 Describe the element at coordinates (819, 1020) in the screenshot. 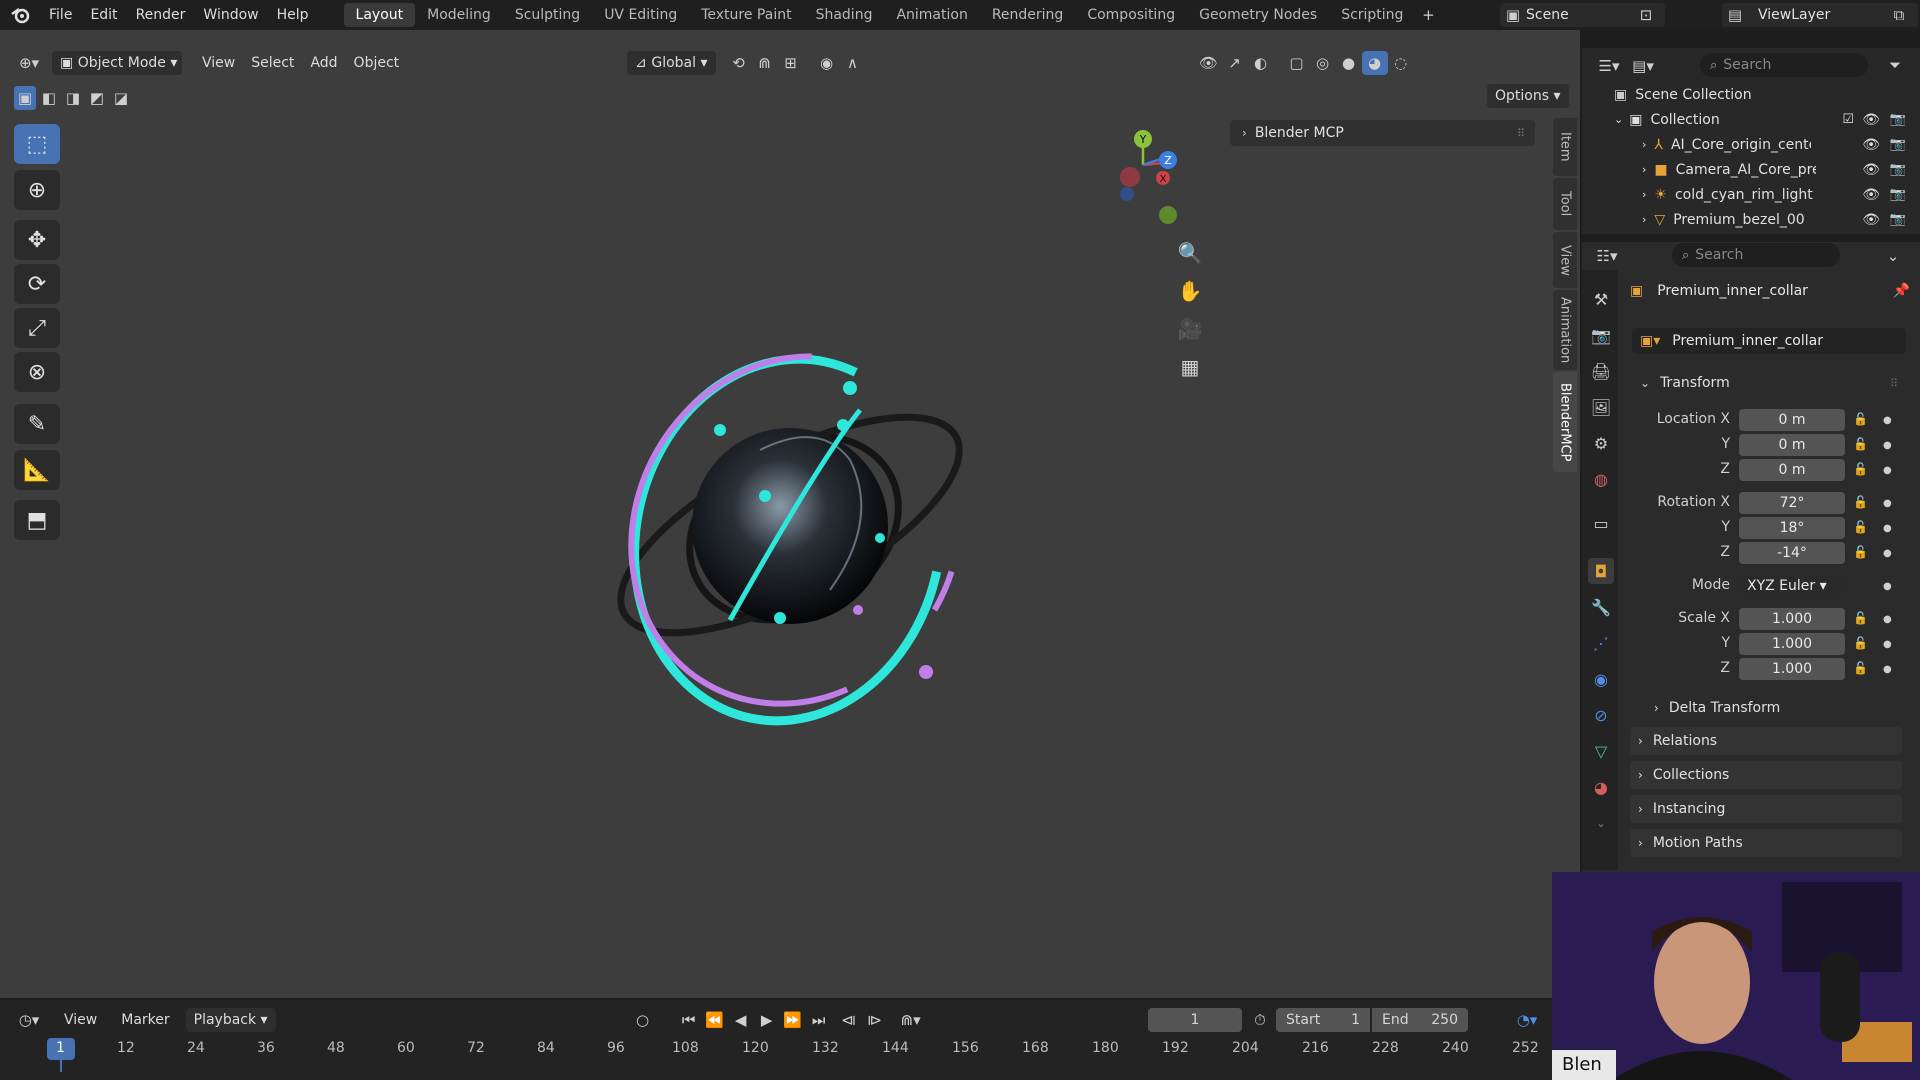

I see `jump-end-icon: ⏭` at that location.